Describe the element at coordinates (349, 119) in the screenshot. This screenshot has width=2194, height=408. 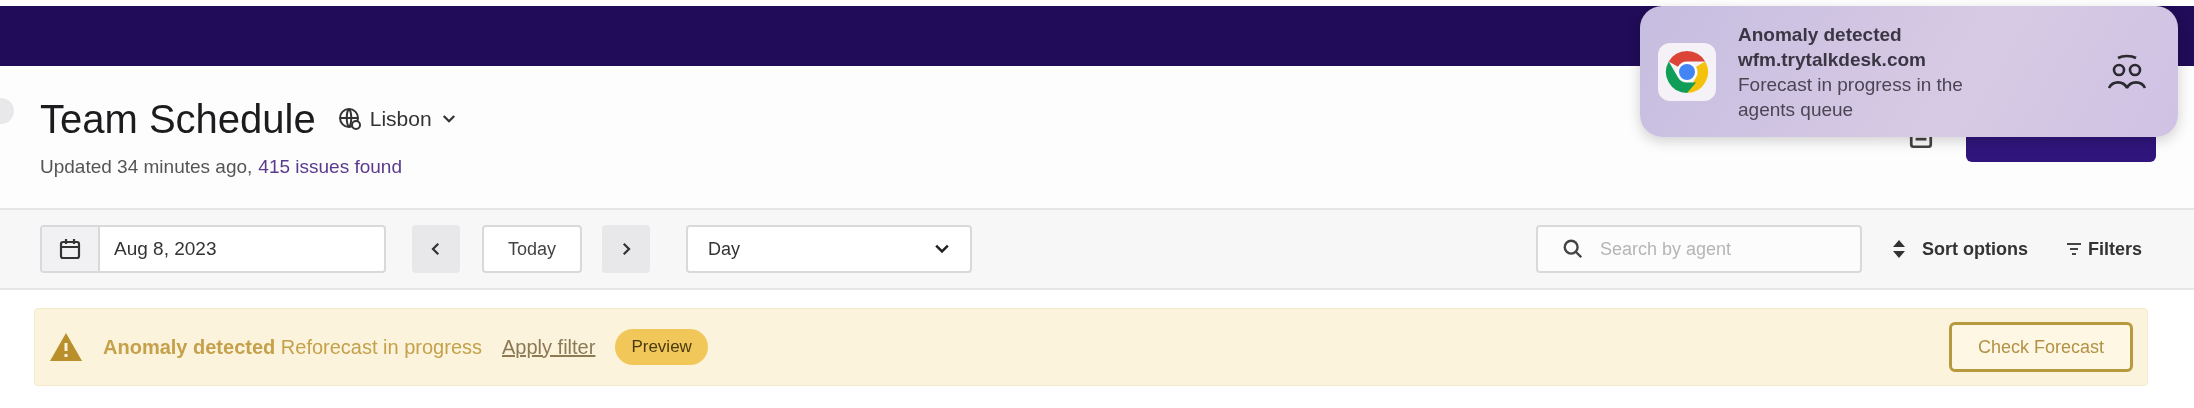
I see `globe-icon` at that location.